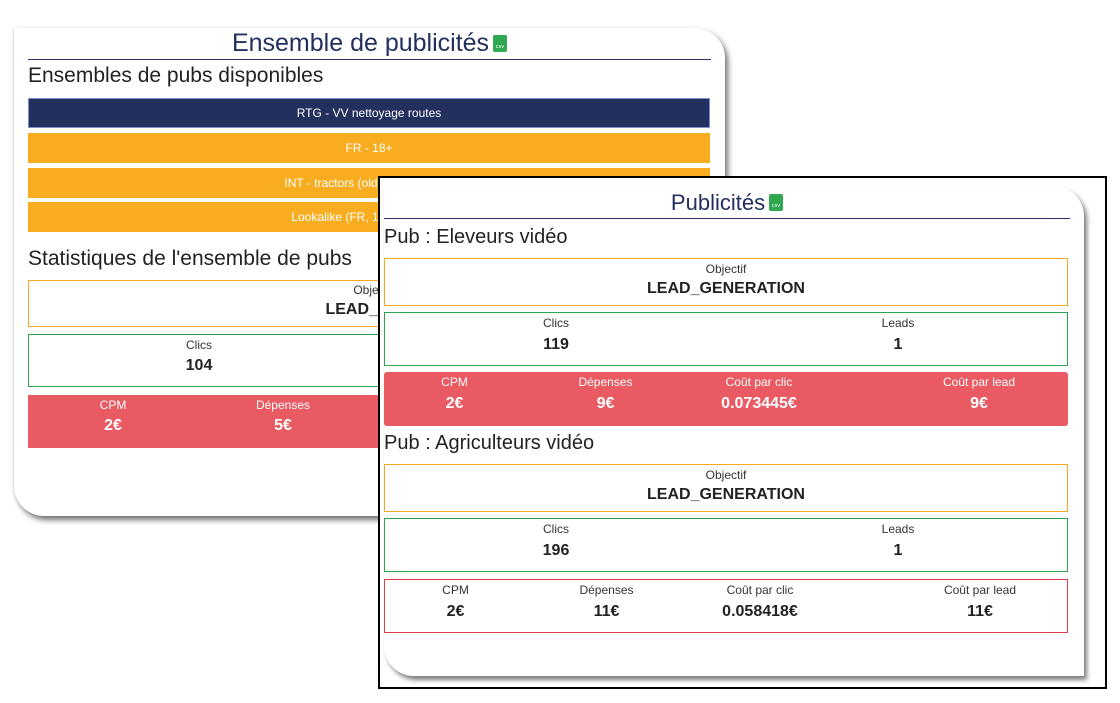  What do you see at coordinates (176, 75) in the screenshot?
I see `available-adsets-heading: Ensembles de pubs disponibles` at bounding box center [176, 75].